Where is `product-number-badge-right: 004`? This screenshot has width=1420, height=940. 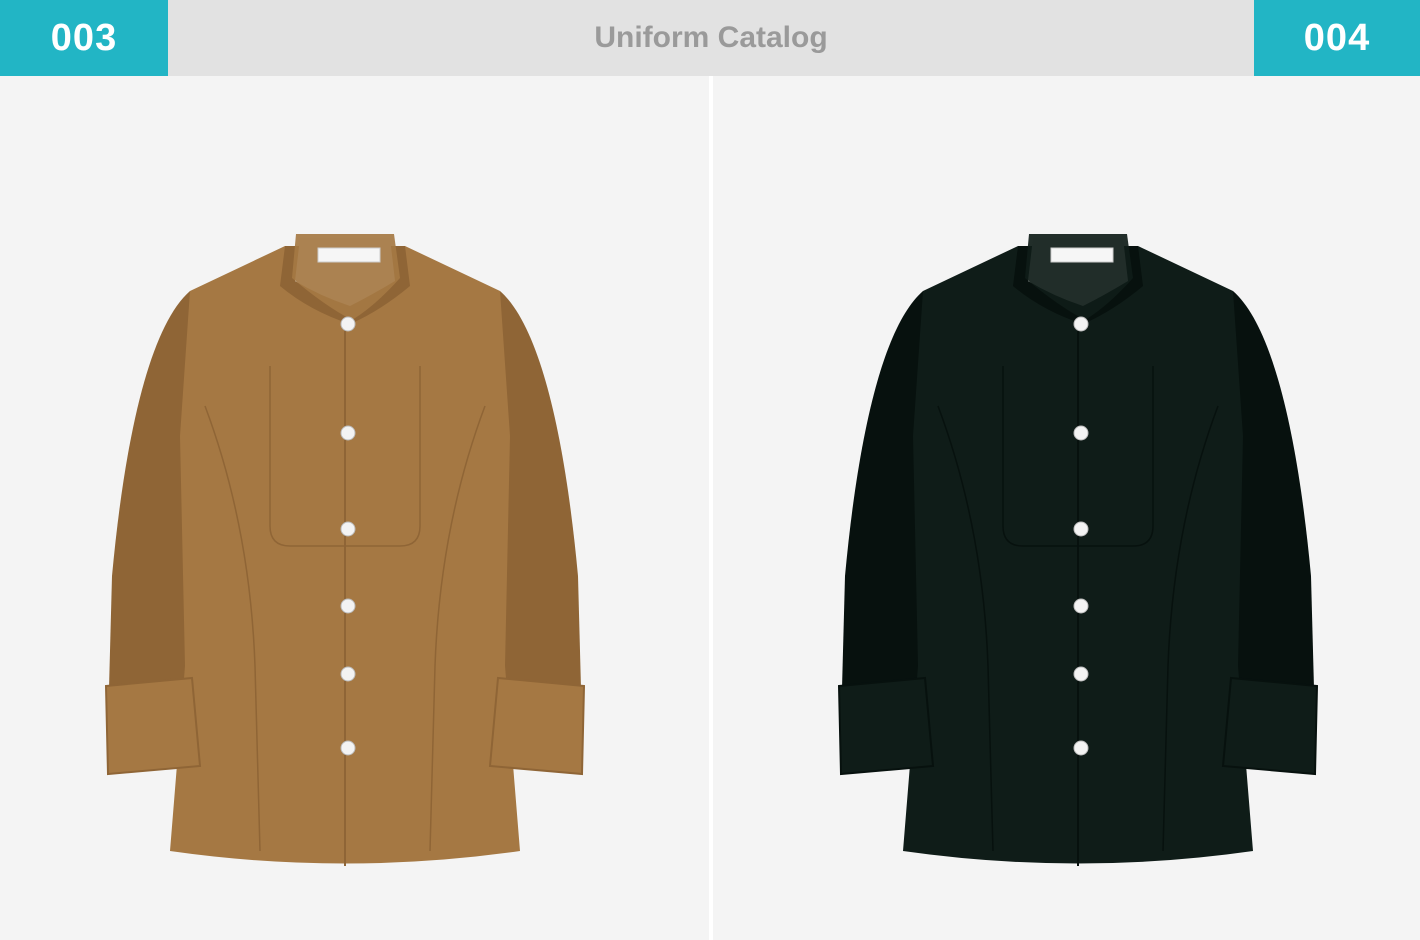 product-number-badge-right: 004 is located at coordinates (1337, 38).